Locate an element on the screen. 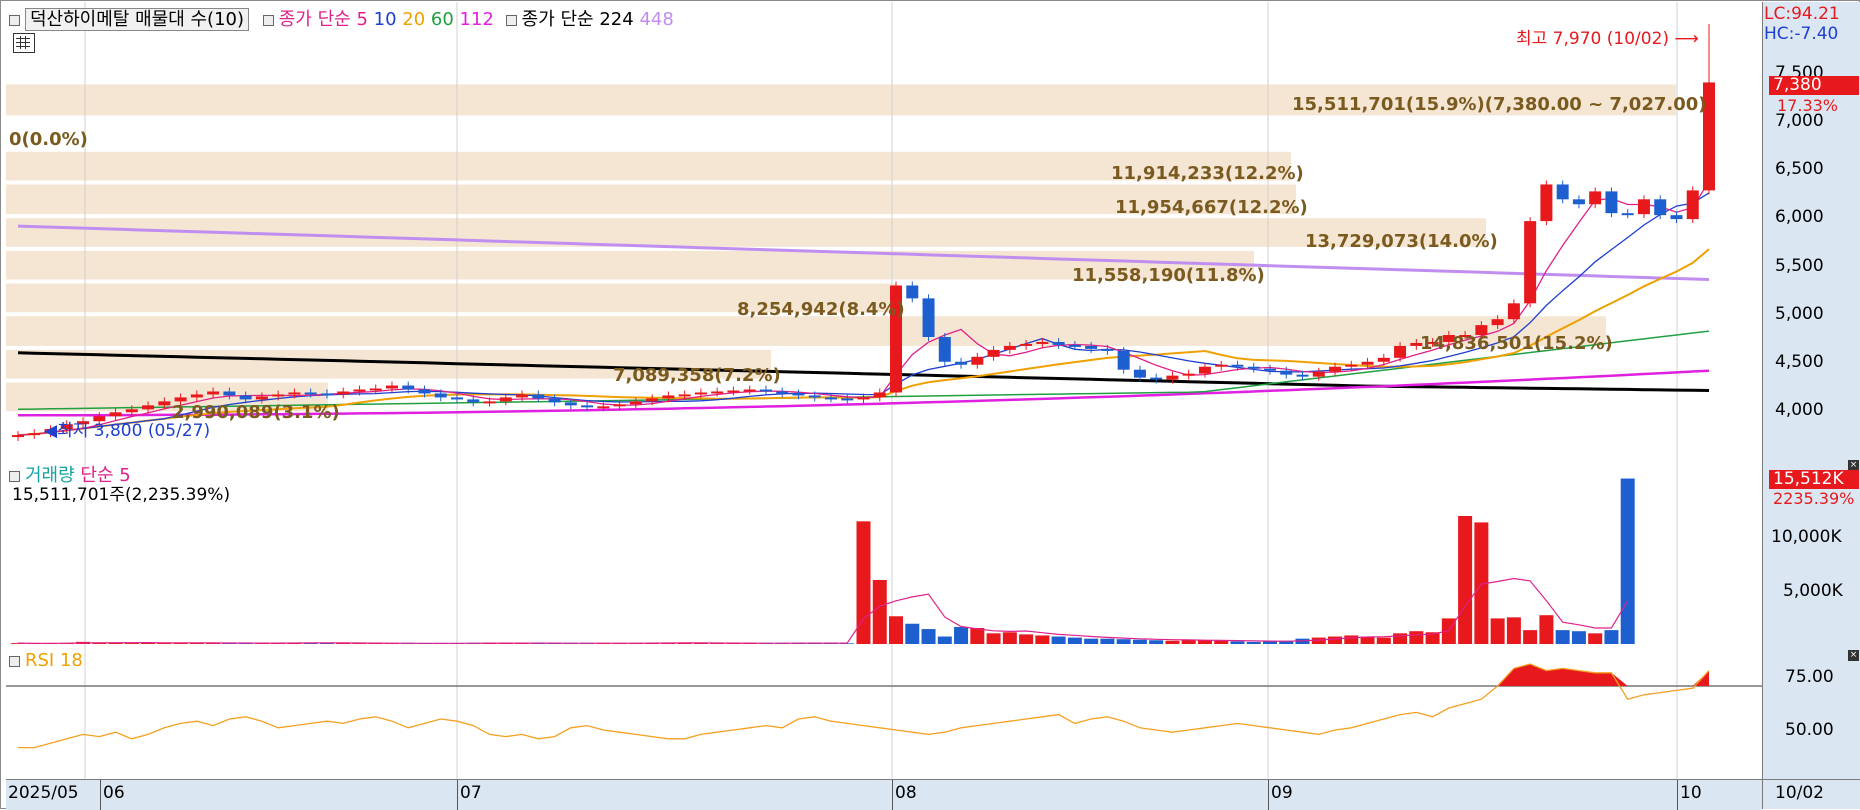 The width and height of the screenshot is (1860, 810). volume-info: 15,511,701주(2,235.39%) is located at coordinates (121, 495).